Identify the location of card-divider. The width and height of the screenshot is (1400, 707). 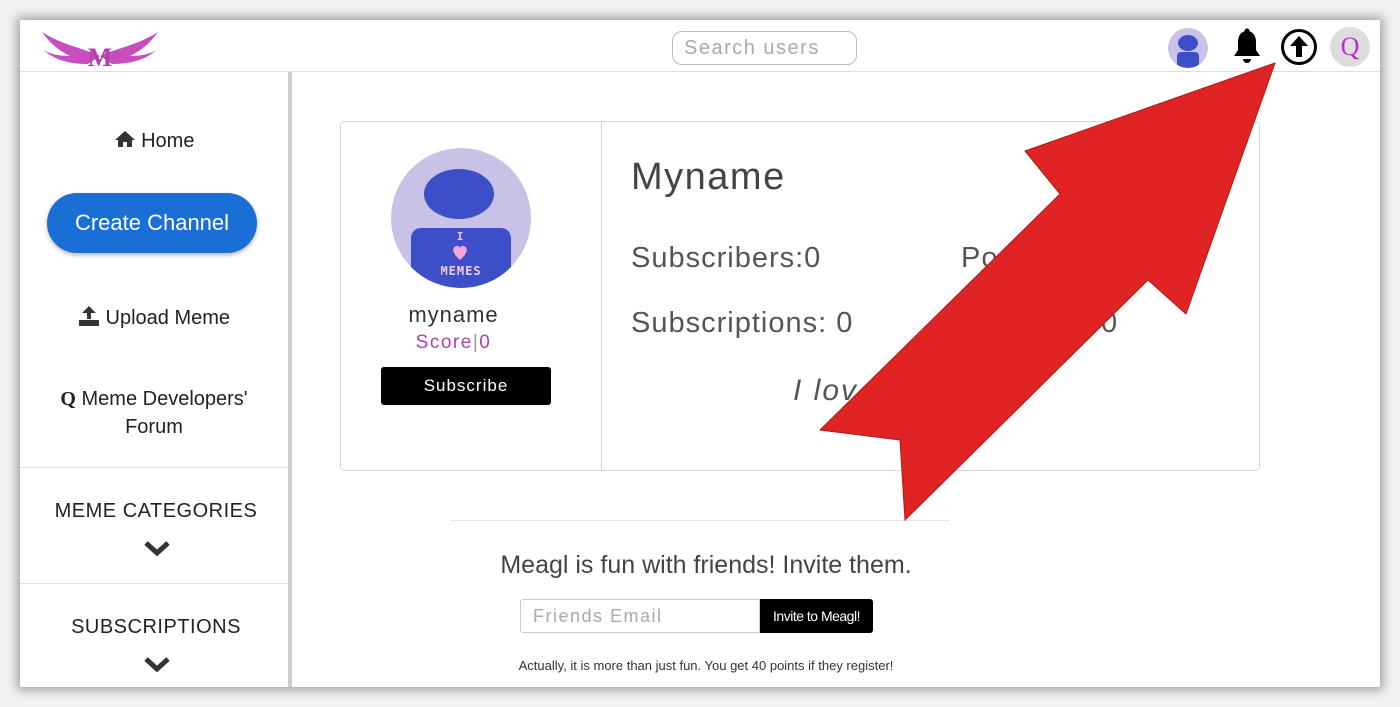
(601, 296).